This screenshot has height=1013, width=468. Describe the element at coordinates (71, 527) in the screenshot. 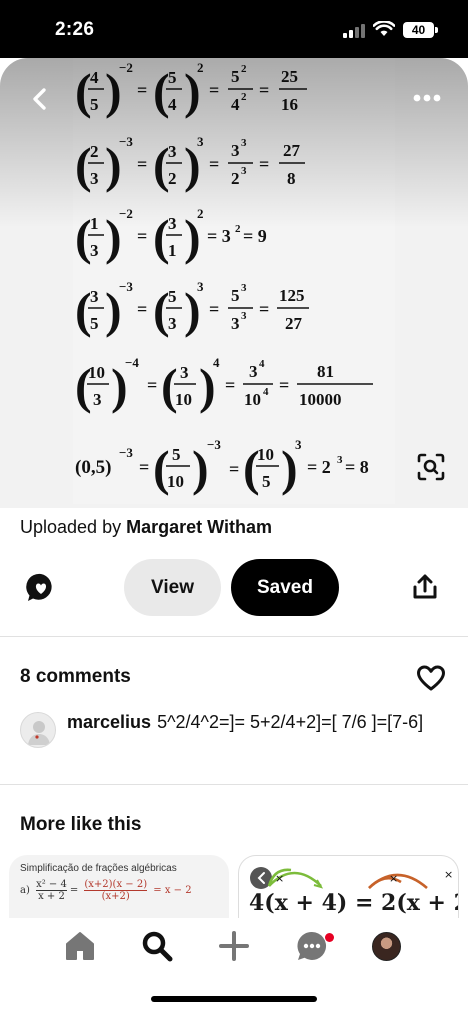

I see `uploaded-by-label: Uploaded by` at that location.